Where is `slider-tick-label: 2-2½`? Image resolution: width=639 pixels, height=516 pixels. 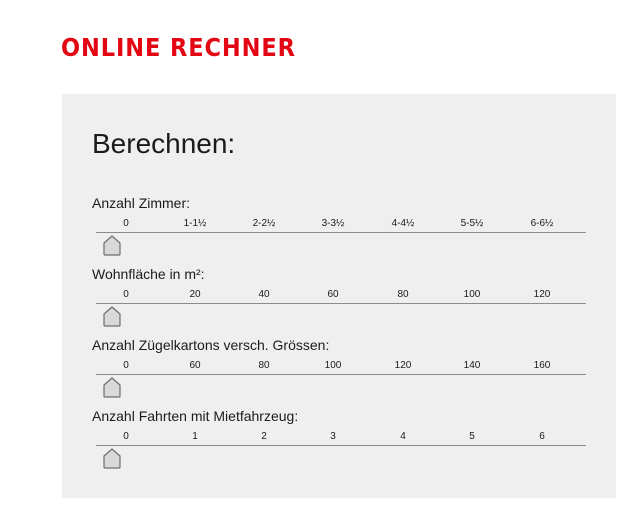
slider-tick-label: 2-2½ is located at coordinates (264, 223).